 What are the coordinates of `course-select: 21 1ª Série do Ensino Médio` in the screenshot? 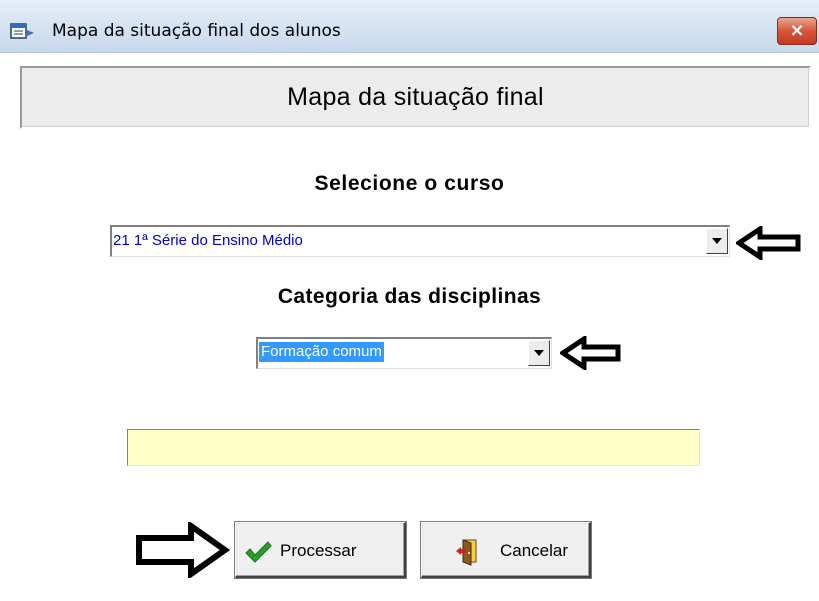 It's located at (420, 241).